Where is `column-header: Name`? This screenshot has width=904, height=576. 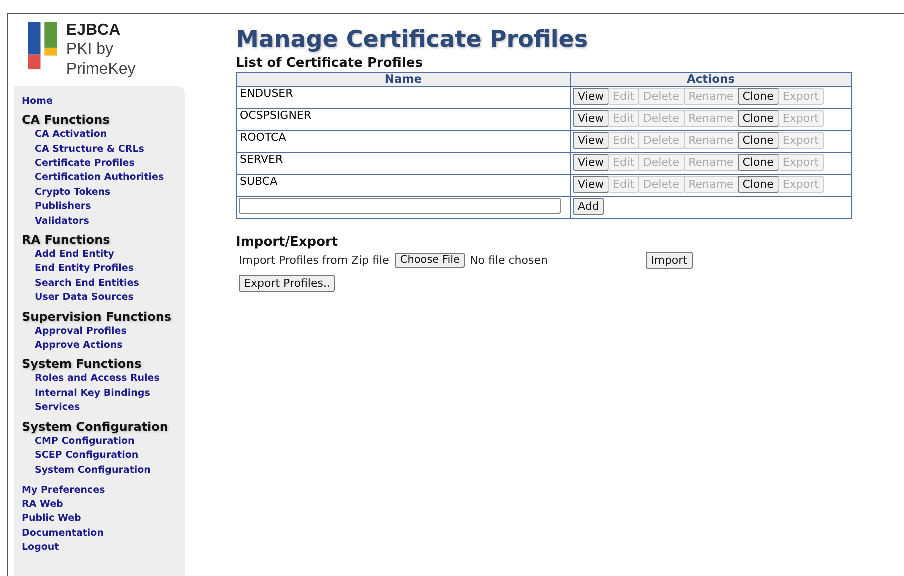 column-header: Name is located at coordinates (403, 79).